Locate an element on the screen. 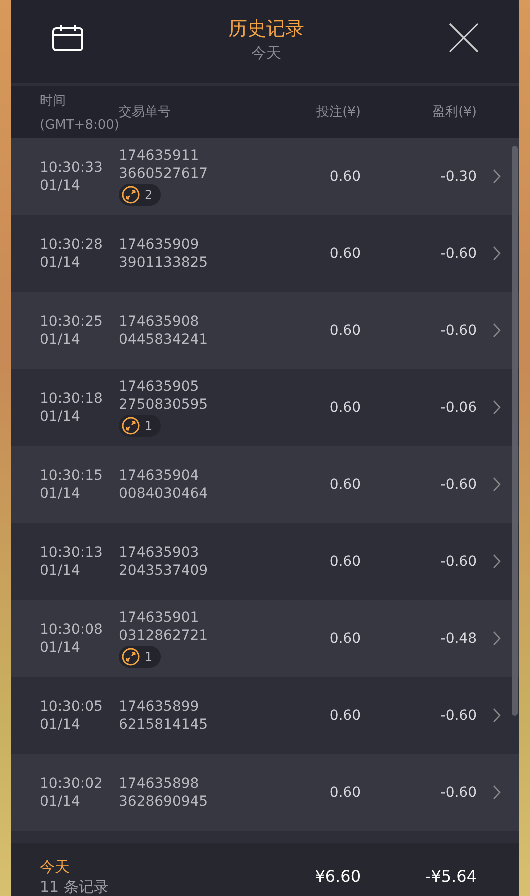 Image resolution: width=530 pixels, height=896 pixels. time-text: 10:30:05 is located at coordinates (72, 707).